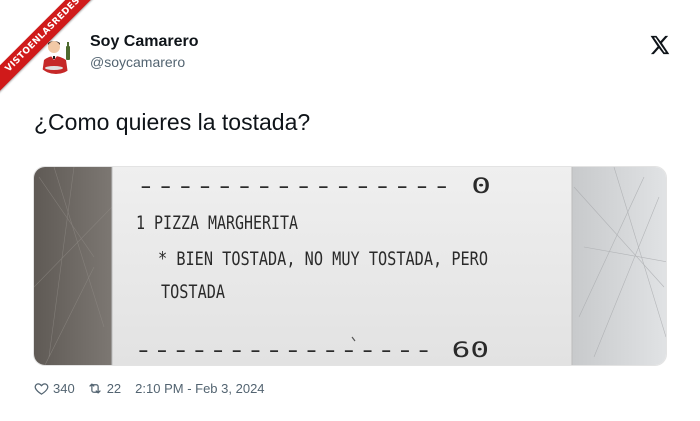 This screenshot has width=700, height=421. What do you see at coordinates (659, 45) in the screenshot?
I see `x-logo-icon` at bounding box center [659, 45].